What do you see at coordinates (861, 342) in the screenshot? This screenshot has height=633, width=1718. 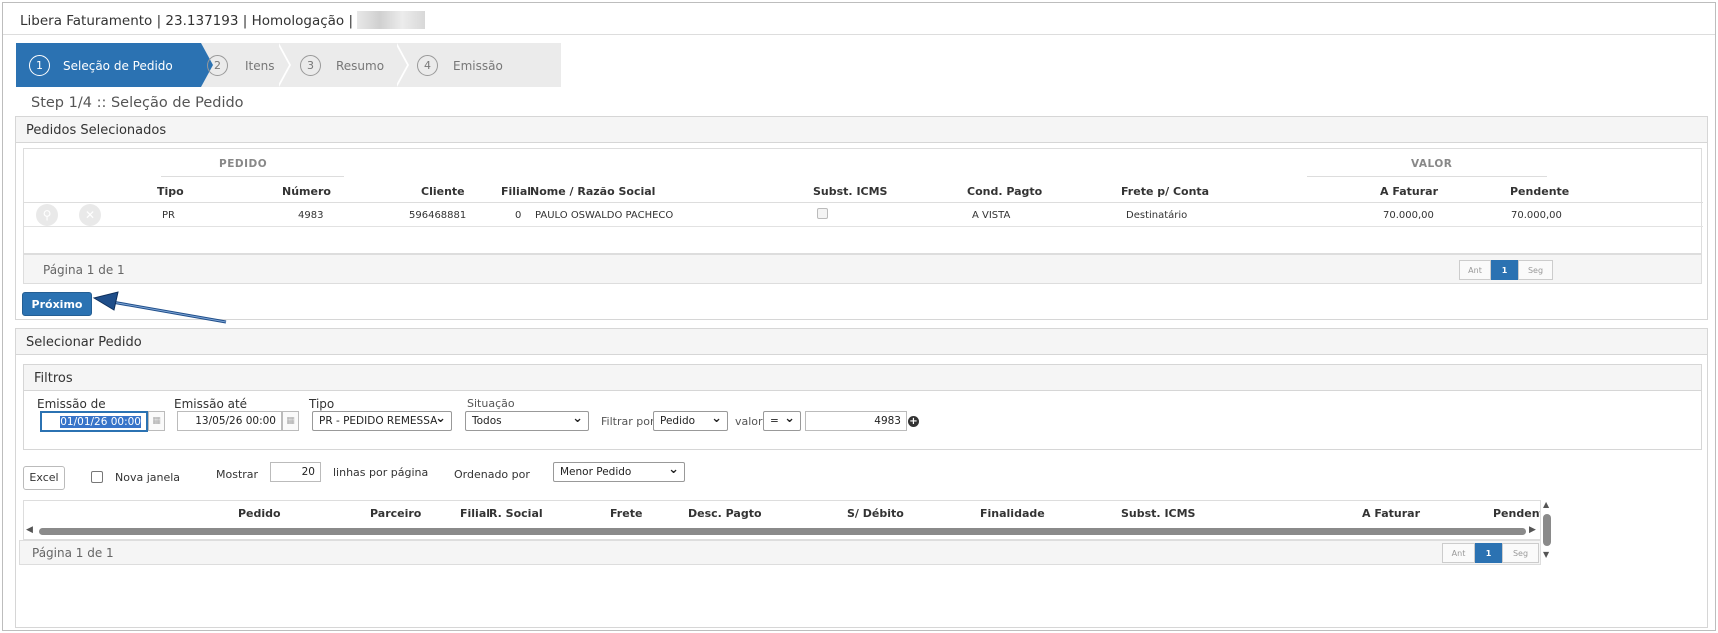 I see `panel-title: Selecionar Pedido` at bounding box center [861, 342].